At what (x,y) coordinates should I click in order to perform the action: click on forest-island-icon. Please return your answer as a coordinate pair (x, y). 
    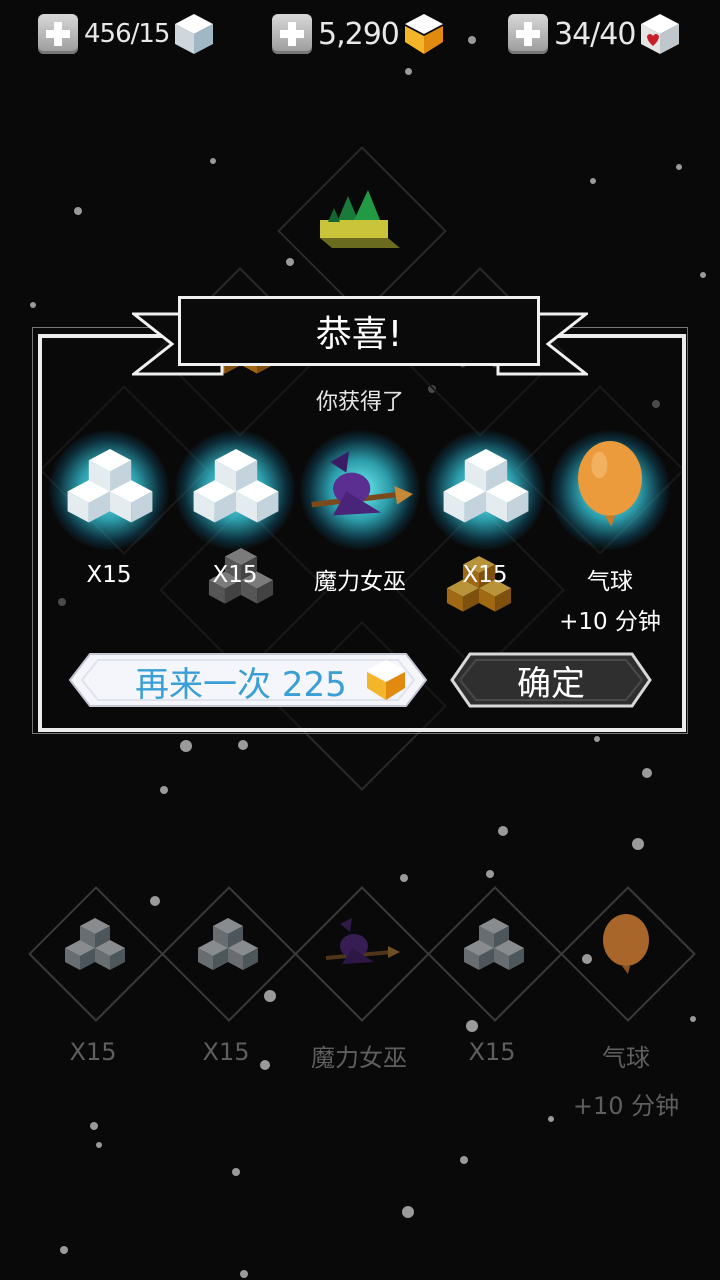
    Looking at the image, I should click on (360, 219).